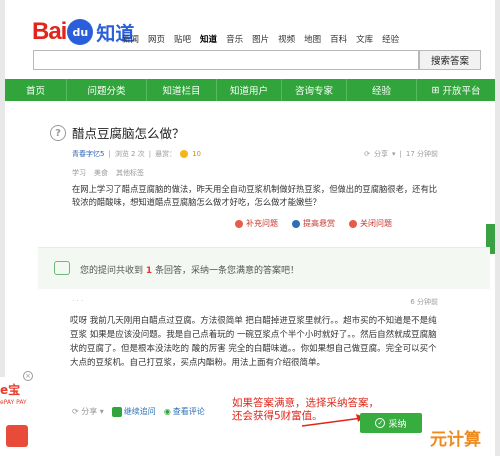  What do you see at coordinates (197, 154) in the screenshot?
I see `reward-value: 10` at bounding box center [197, 154].